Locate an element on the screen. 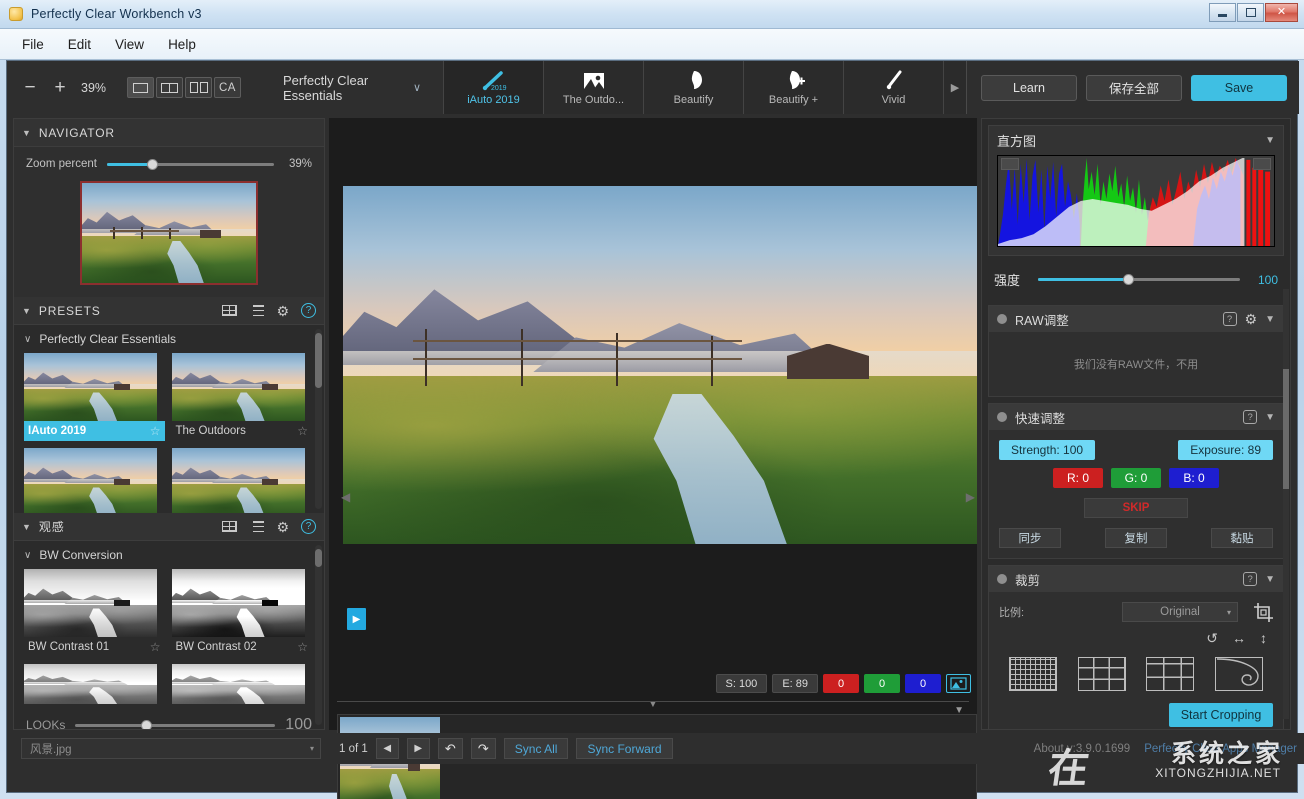  sync-forward-button: Sync Forward is located at coordinates (624, 748).